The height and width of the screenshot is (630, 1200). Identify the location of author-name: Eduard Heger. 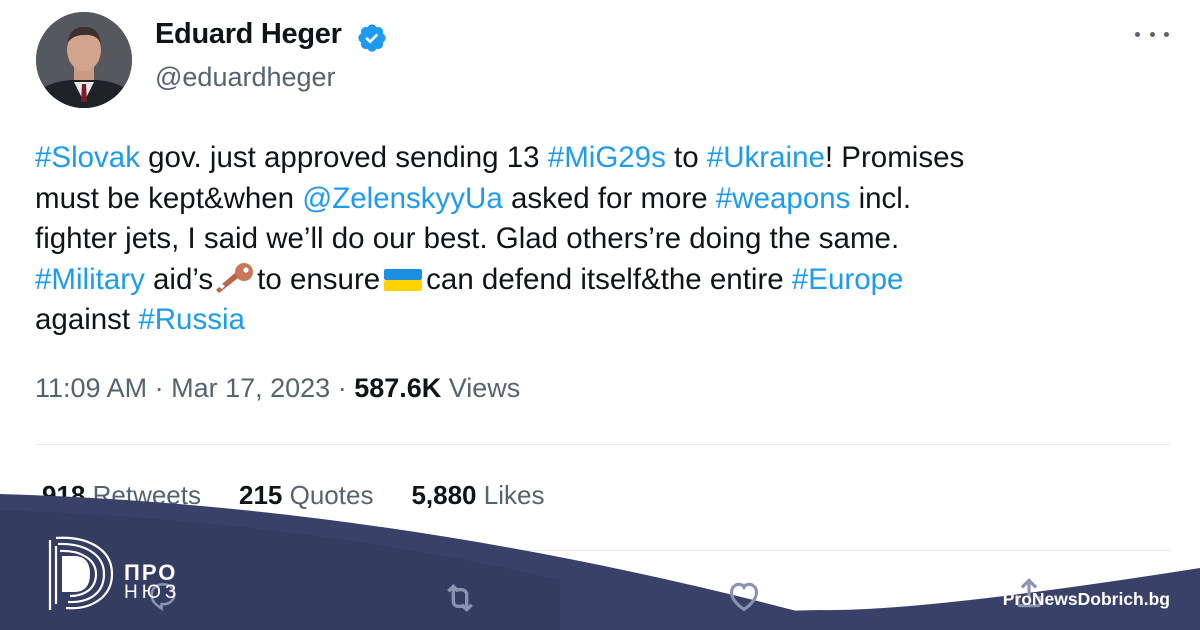
(248, 34).